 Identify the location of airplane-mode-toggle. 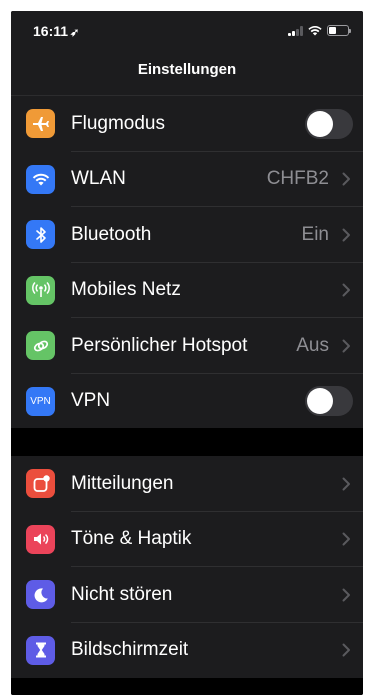
(329, 123).